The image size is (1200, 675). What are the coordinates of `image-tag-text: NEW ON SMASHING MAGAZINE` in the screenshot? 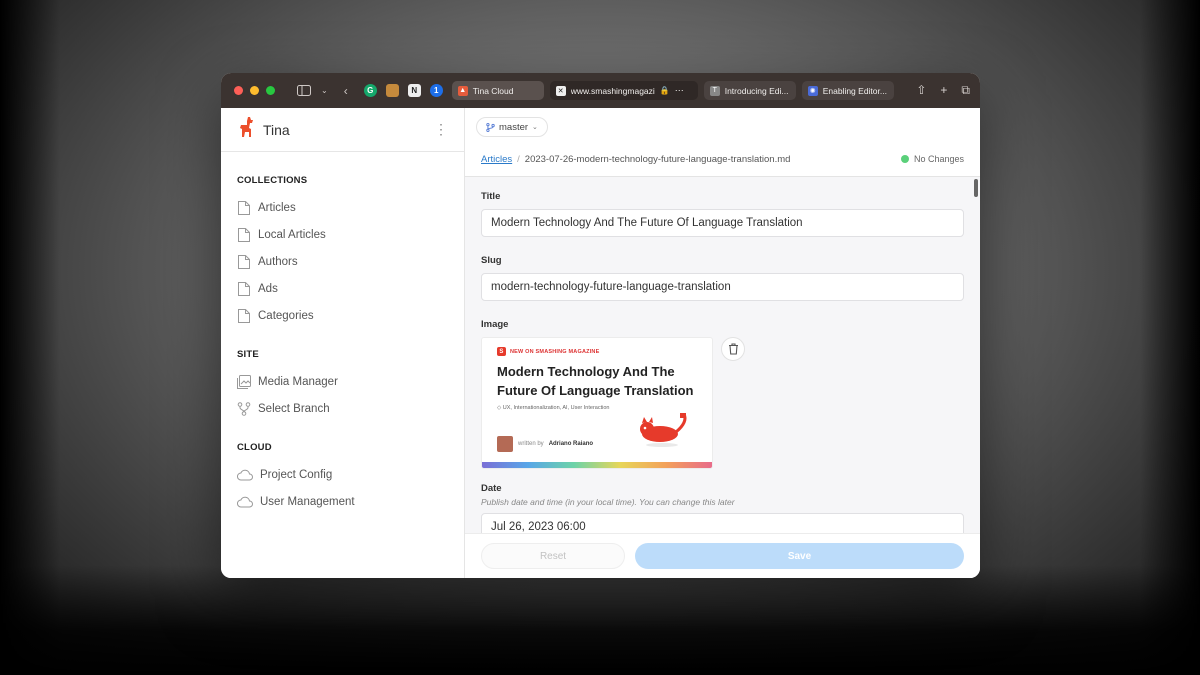 It's located at (555, 351).